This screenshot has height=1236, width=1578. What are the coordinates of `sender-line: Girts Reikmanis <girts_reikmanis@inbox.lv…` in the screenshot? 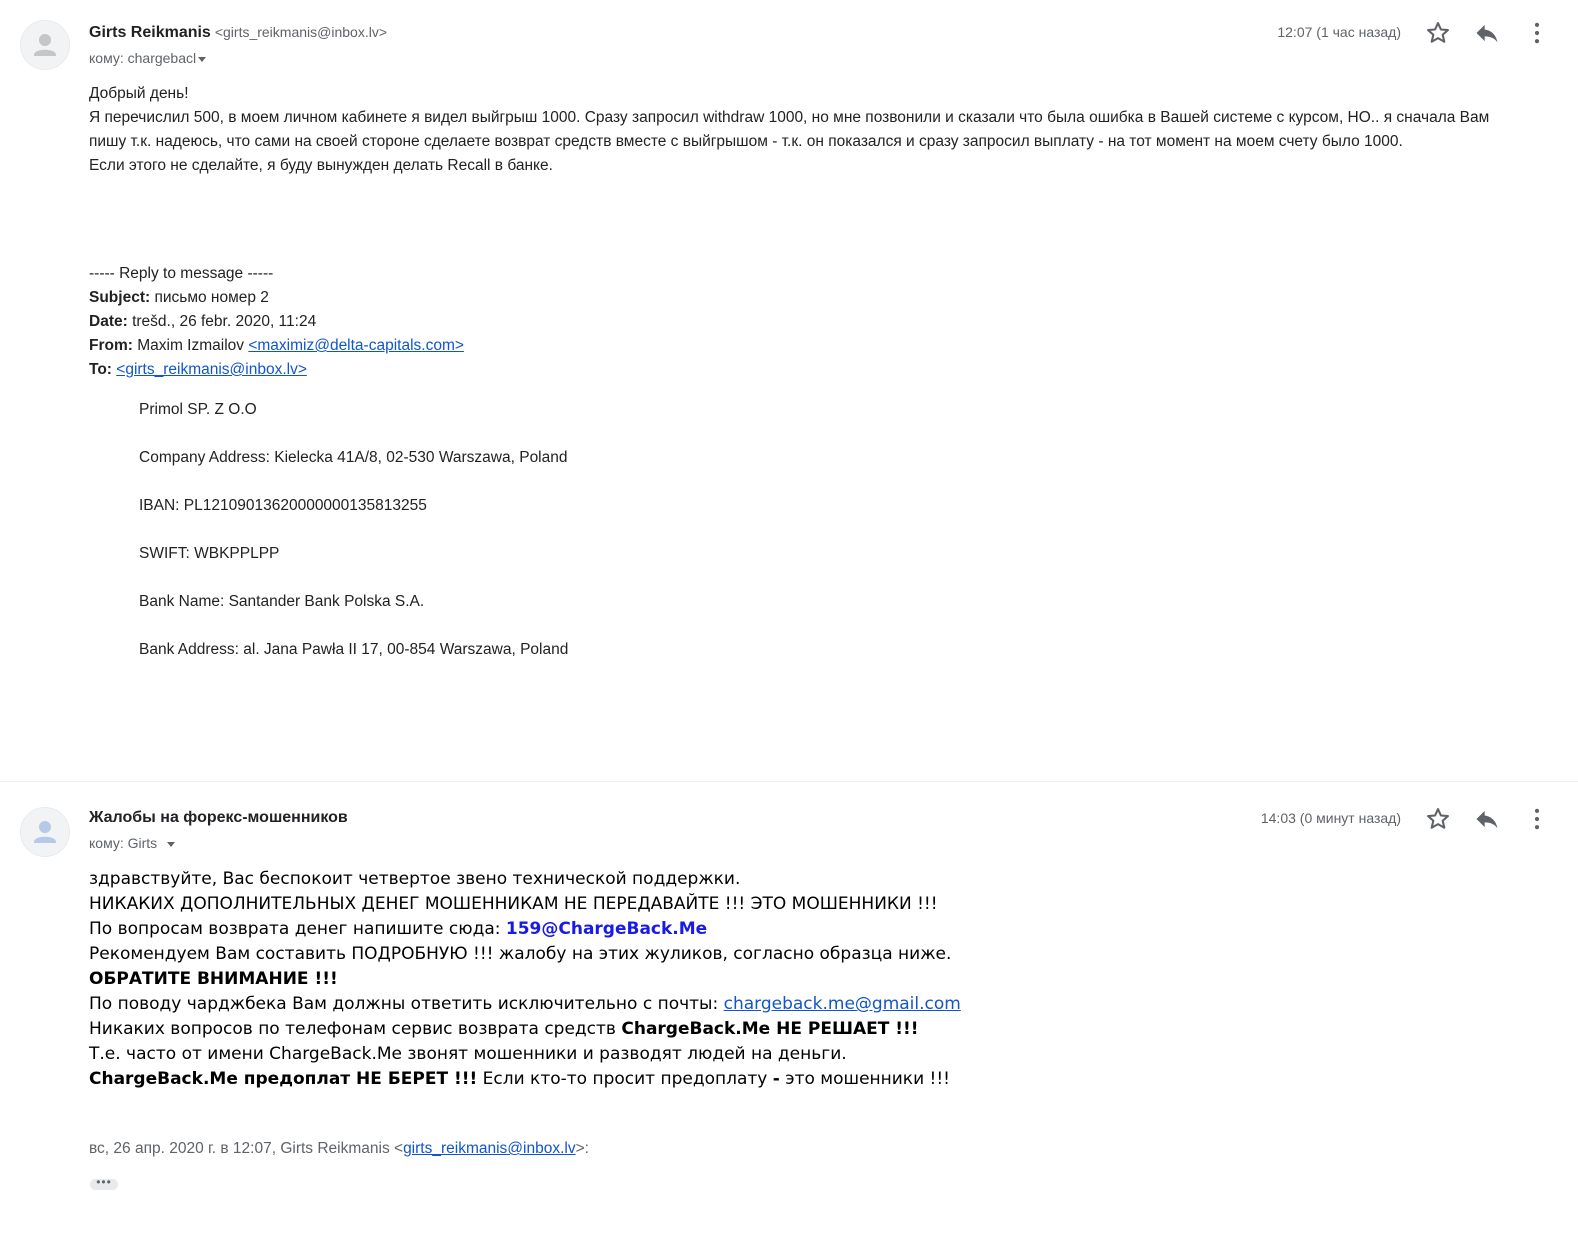 It's located at (238, 33).